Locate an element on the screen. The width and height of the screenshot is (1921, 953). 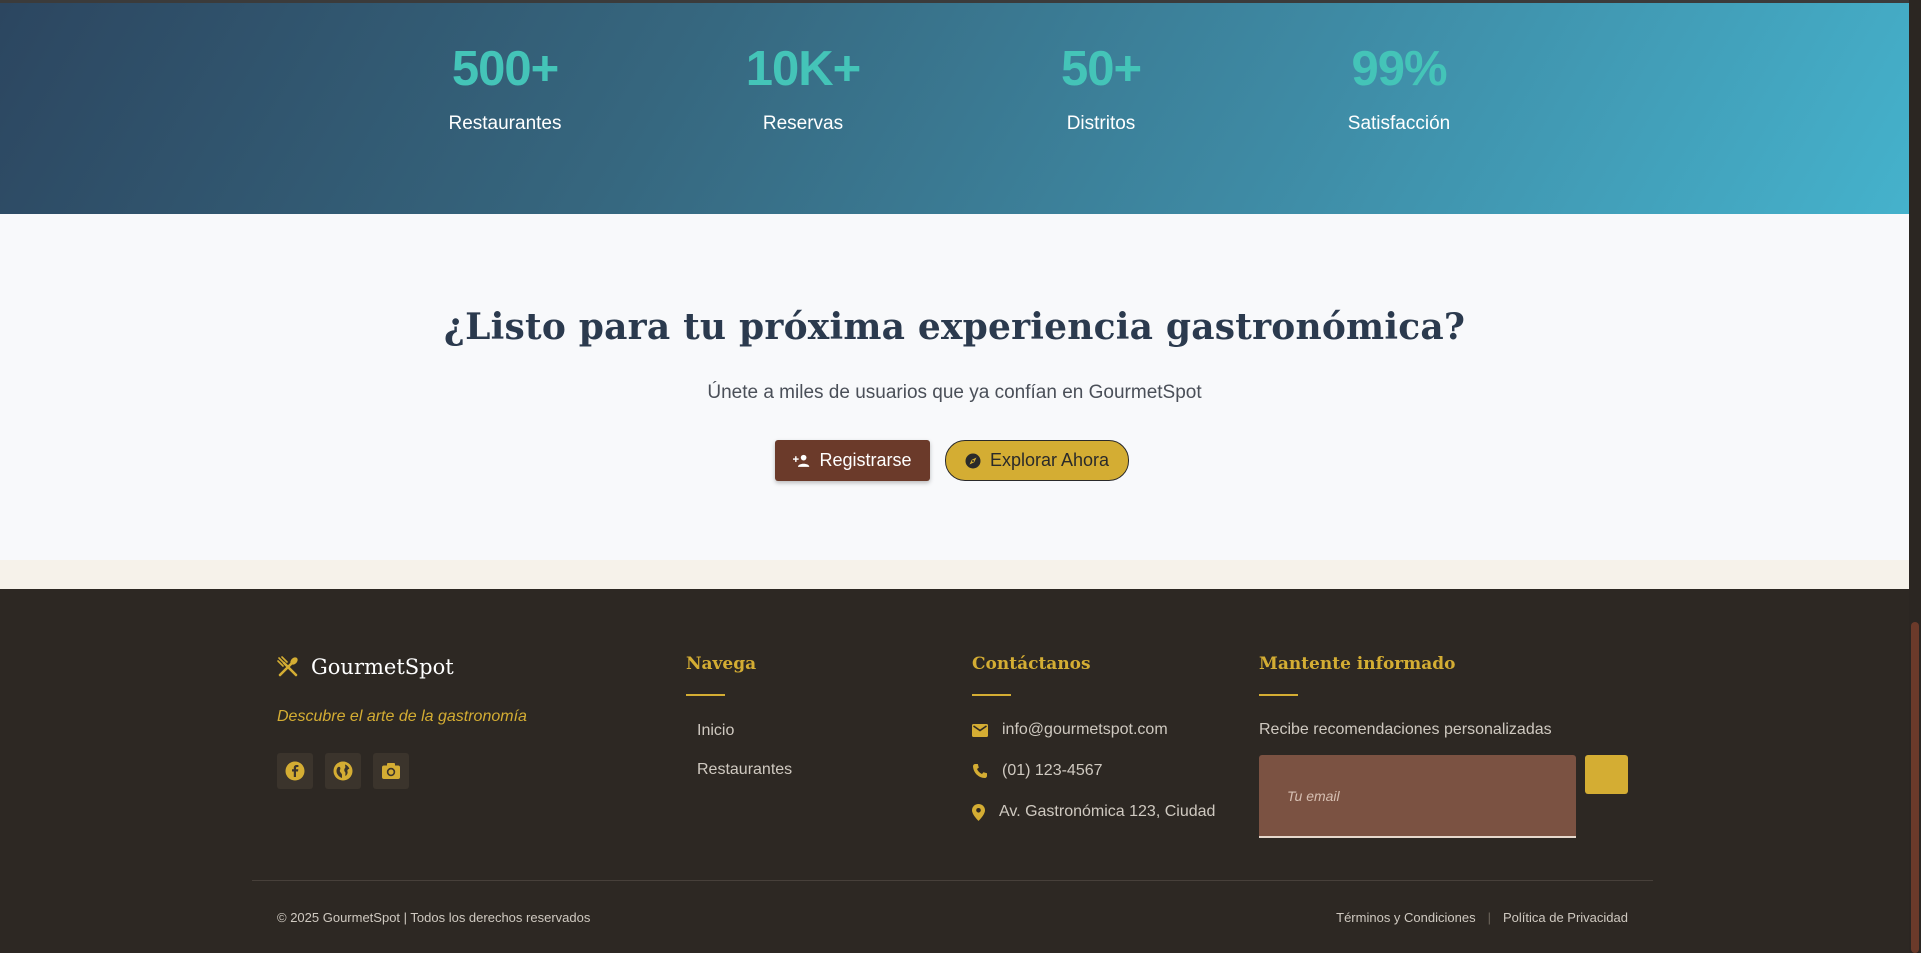
contact-address: Av. Gastronómica 123, Ciudad is located at coordinates (1093, 812).